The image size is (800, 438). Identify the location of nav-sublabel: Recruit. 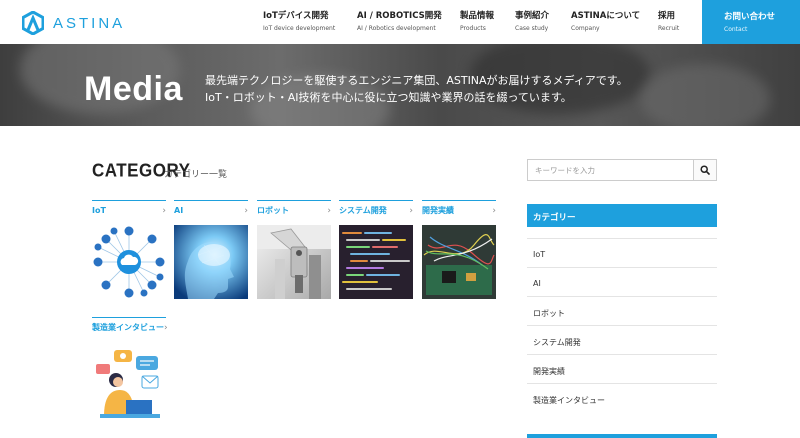
(669, 28).